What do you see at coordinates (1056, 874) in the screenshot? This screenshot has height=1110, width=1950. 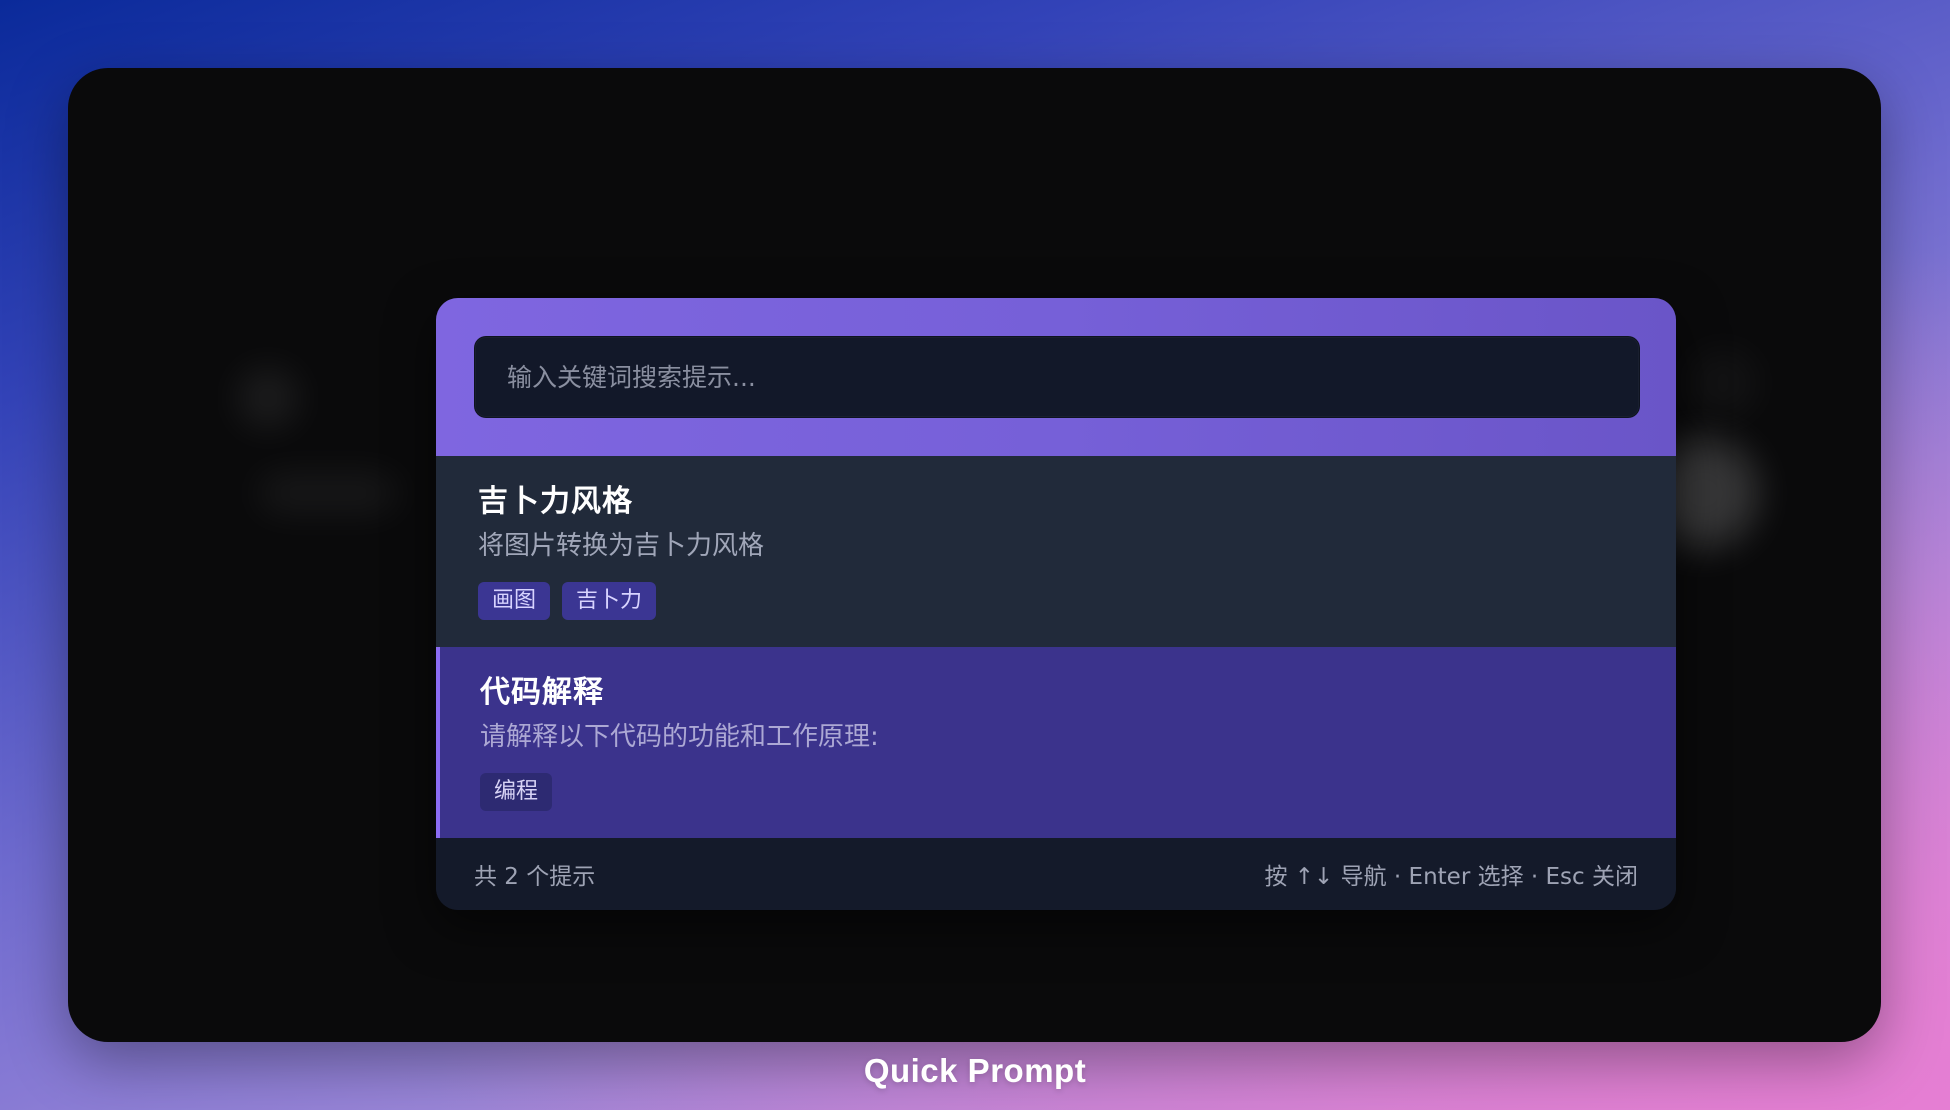 I see `panel-footer: 共 2 个提示 按 ↑↓ 导航 · Enter 选择 · Esc 关闭` at bounding box center [1056, 874].